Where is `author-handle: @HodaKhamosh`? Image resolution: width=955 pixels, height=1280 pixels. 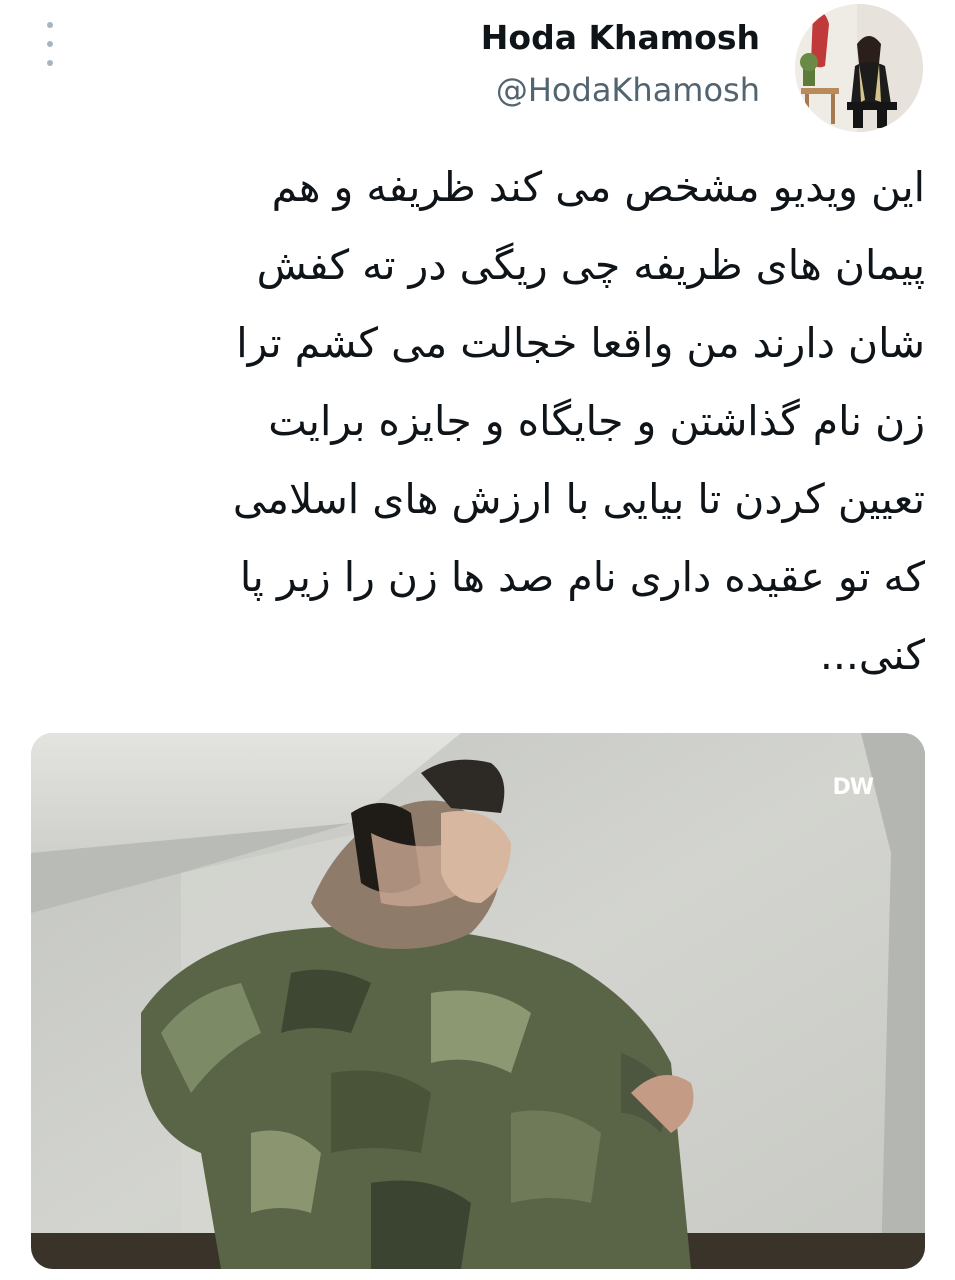 author-handle: @HodaKhamosh is located at coordinates (620, 90).